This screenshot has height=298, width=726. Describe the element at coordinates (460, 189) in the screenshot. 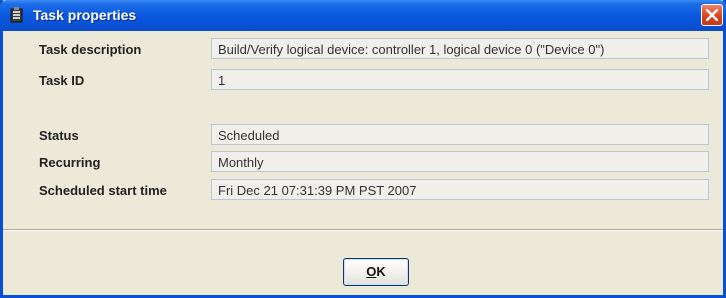

I see `scheduled-start-time-field: Fri Dec 21 07:31:39 PM PST 2007` at that location.